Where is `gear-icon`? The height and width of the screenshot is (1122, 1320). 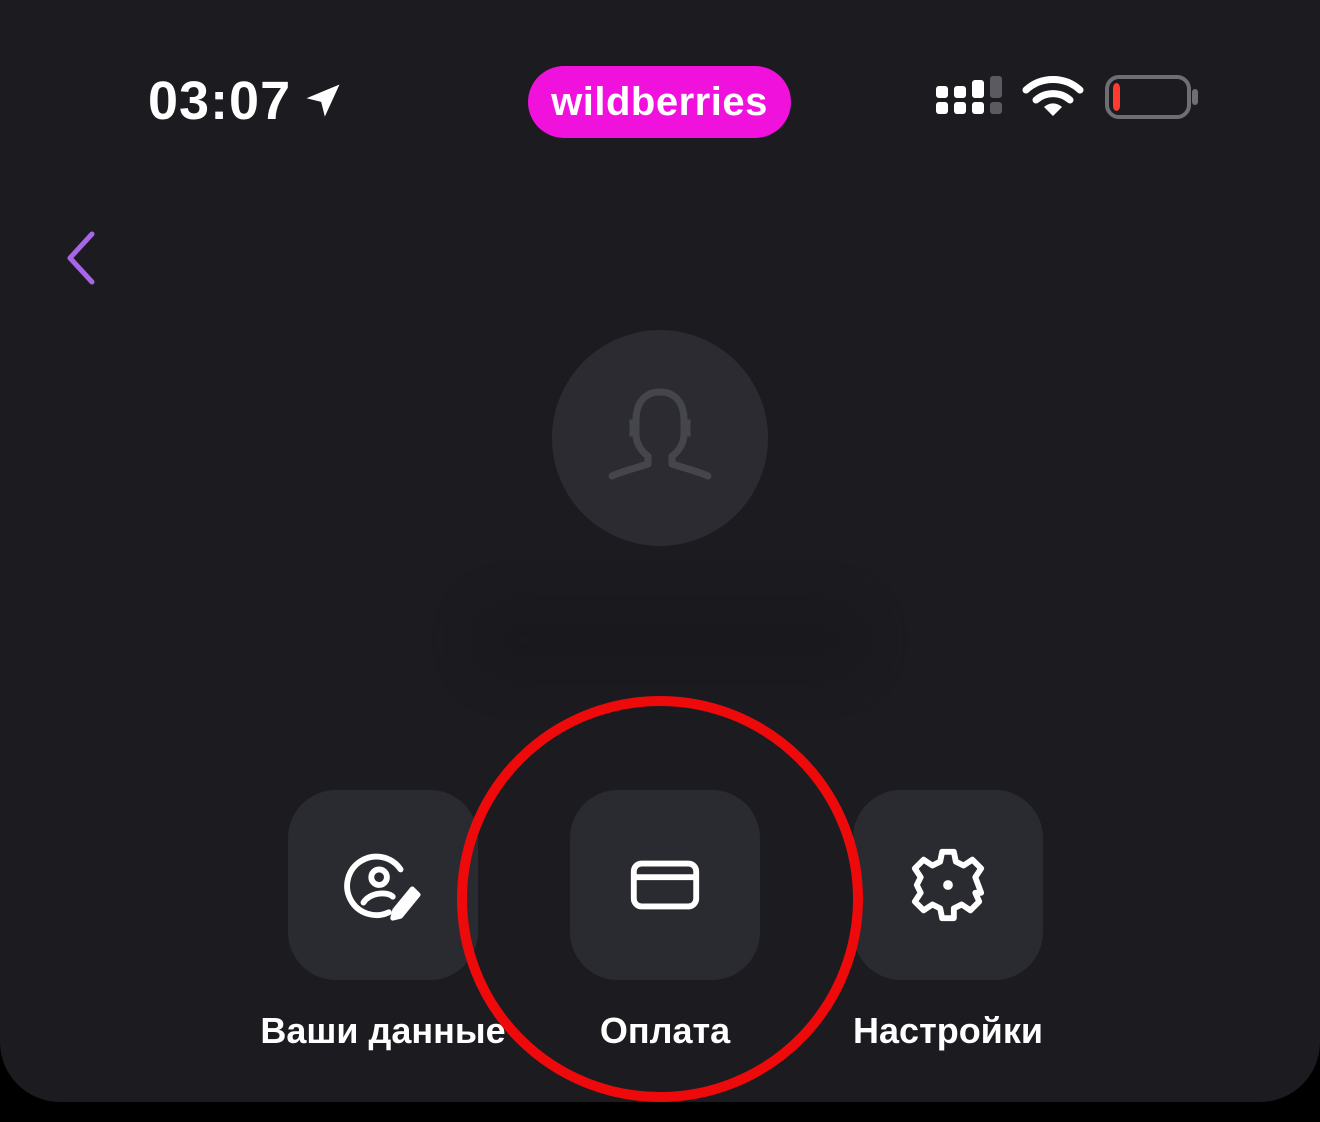 gear-icon is located at coordinates (948, 885).